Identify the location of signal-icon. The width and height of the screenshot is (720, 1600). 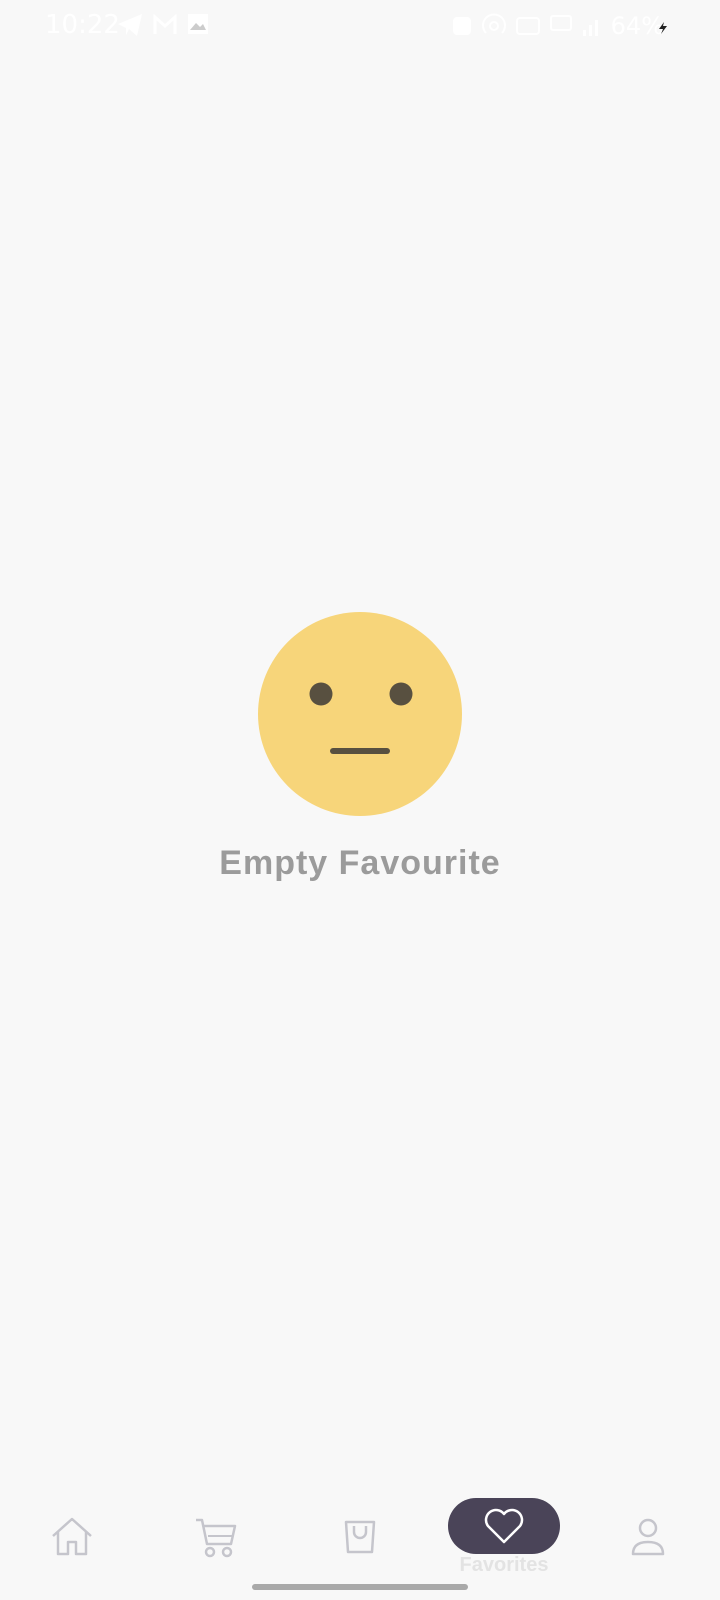
(590, 28).